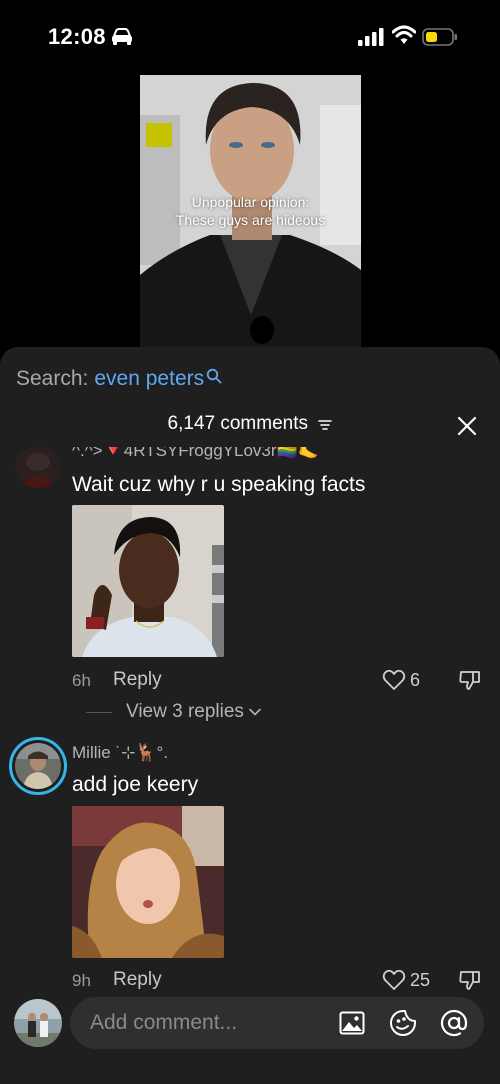 Image resolution: width=500 pixels, height=1084 pixels. I want to click on comment-text: Wait cuz why r u speaking facts, so click(219, 484).